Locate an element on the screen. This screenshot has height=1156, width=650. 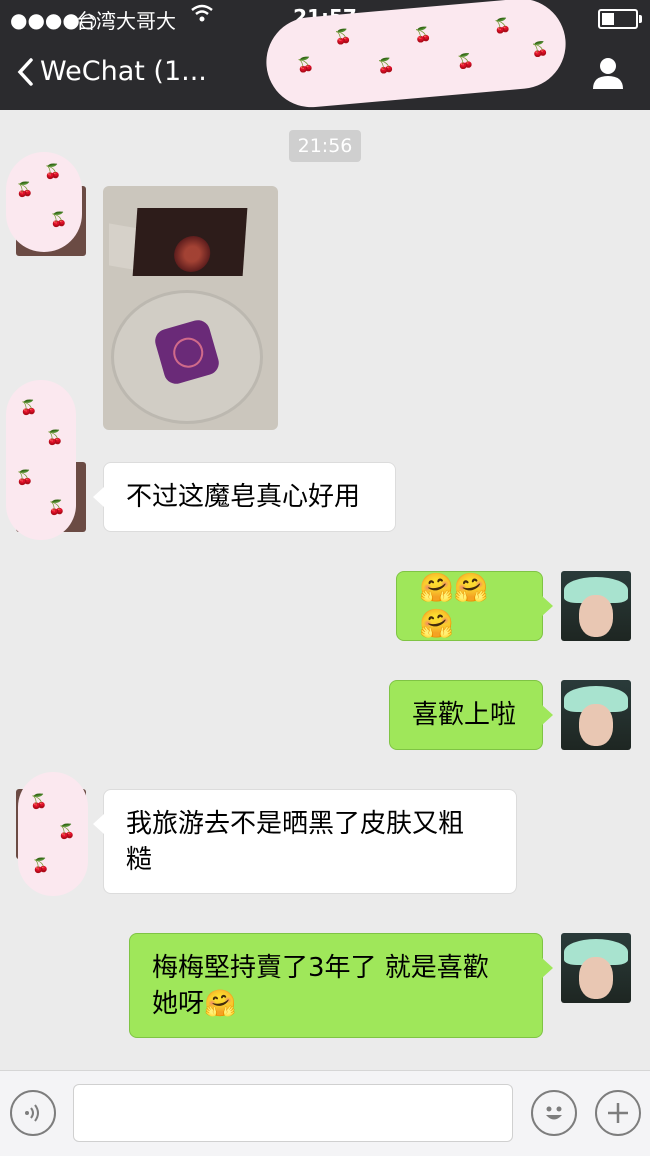
voice-icon is located at coordinates (32, 1113).